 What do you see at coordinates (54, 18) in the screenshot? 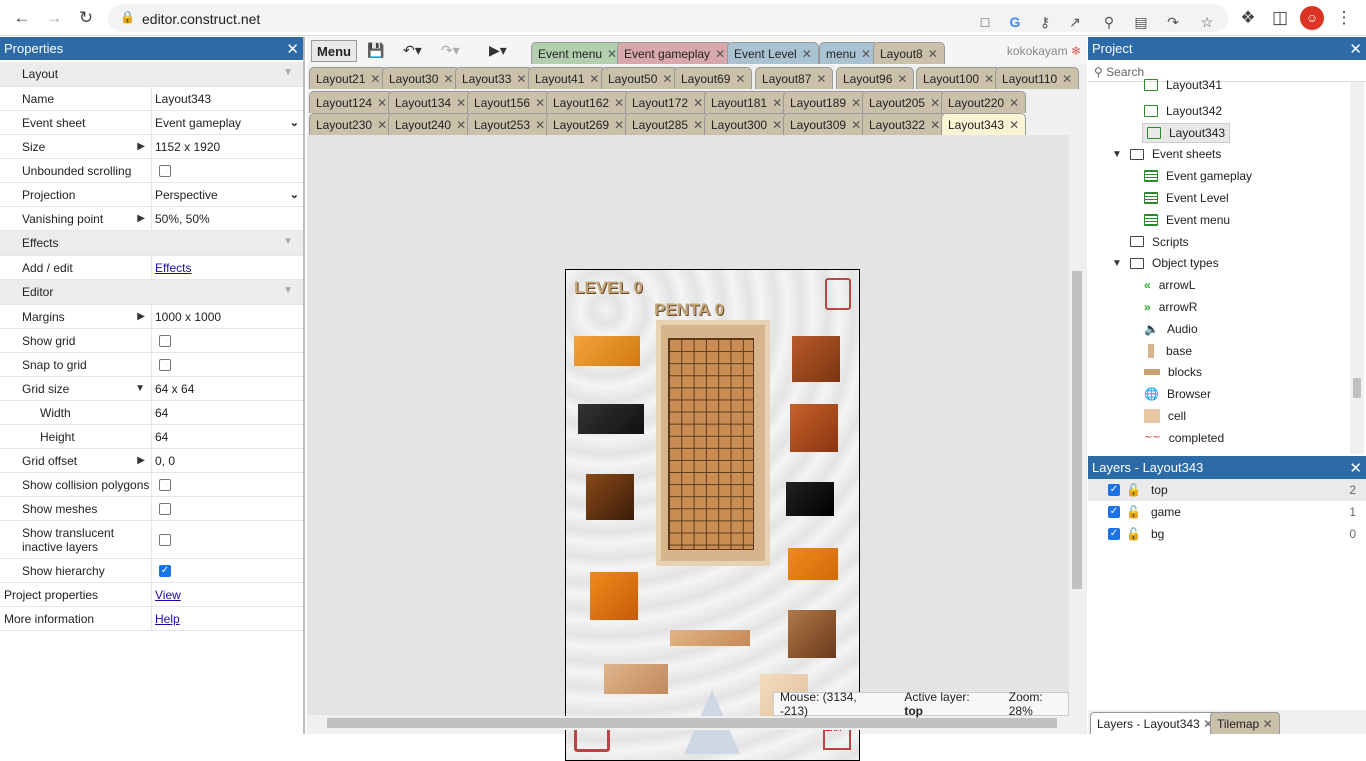
I see `forward-icon: →` at bounding box center [54, 18].